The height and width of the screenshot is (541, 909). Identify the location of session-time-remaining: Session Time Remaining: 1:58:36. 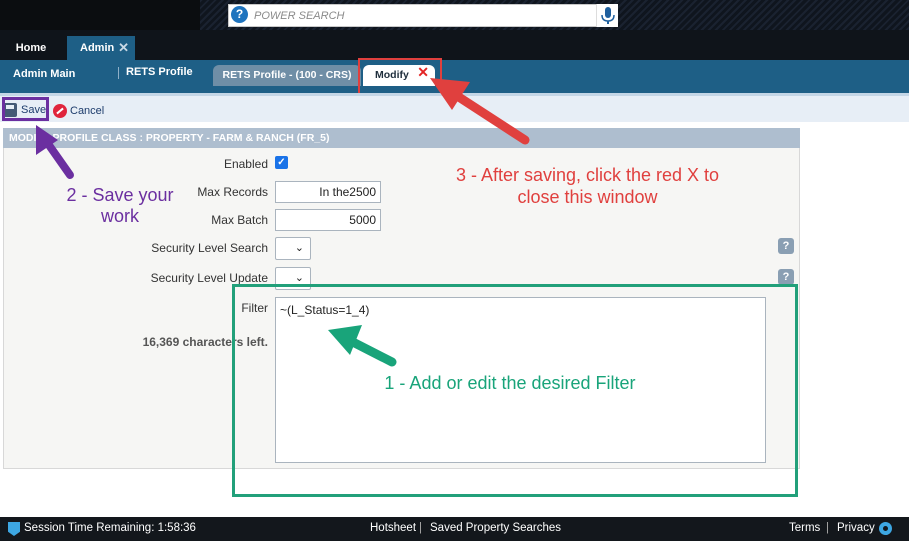
(110, 528).